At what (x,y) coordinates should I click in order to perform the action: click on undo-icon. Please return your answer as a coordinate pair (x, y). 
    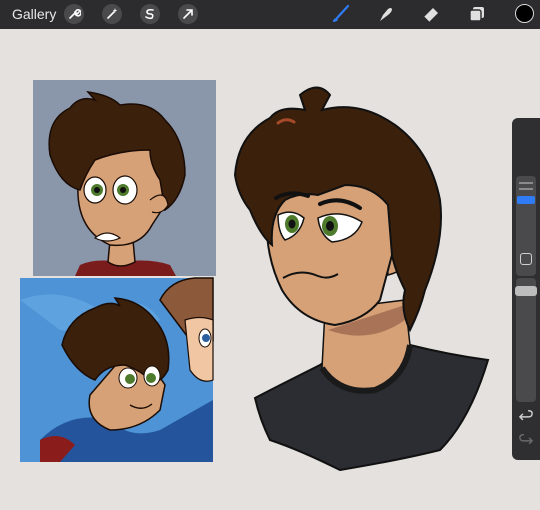
    Looking at the image, I should click on (526, 416).